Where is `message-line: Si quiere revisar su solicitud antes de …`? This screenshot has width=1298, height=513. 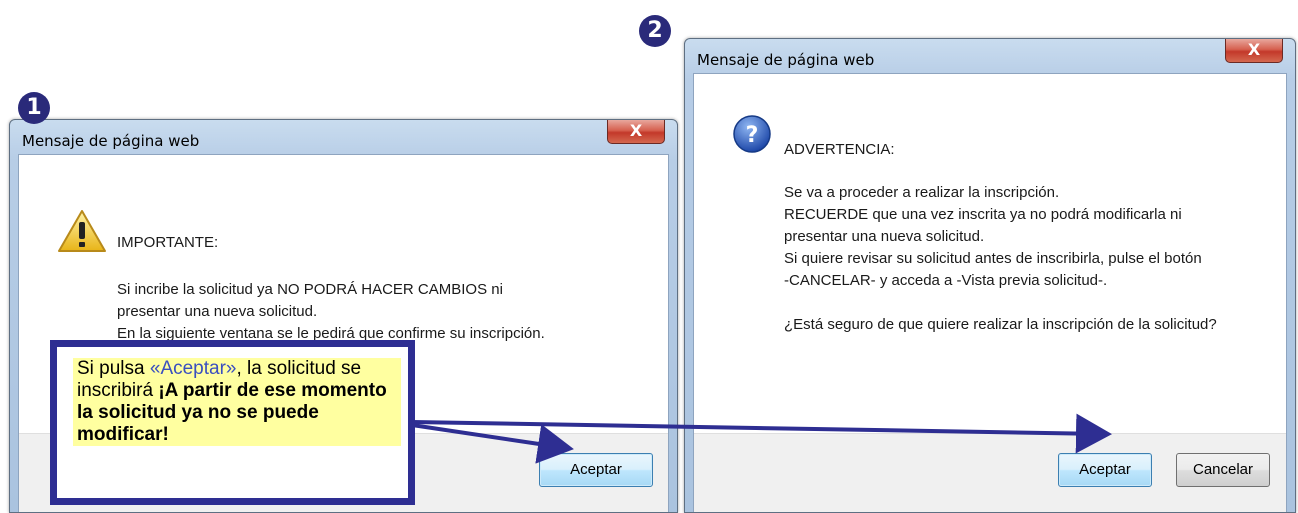 message-line: Si quiere revisar su solicitud antes de … is located at coordinates (993, 258).